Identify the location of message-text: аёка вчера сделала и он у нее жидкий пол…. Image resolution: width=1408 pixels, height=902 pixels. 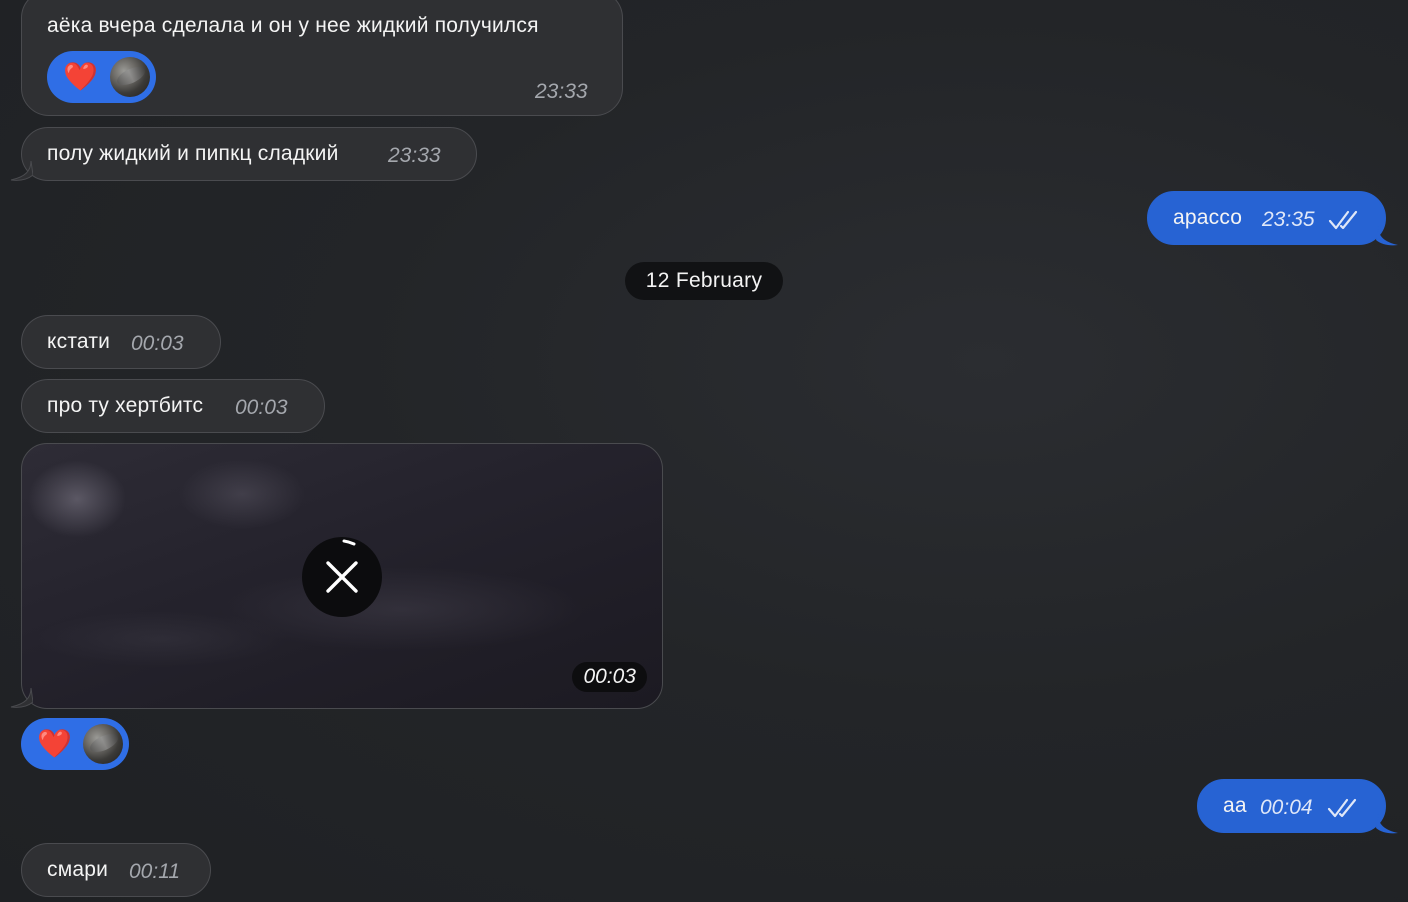
(293, 25).